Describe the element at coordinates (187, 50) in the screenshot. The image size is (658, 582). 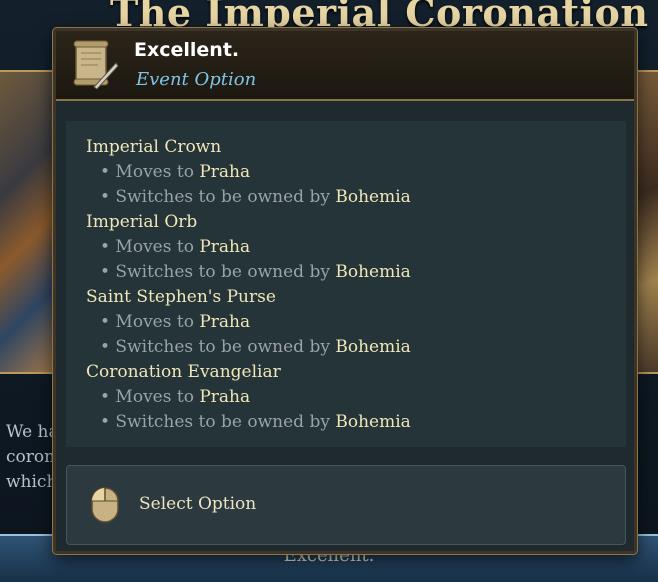
I see `tooltip-title: Excellent.` at that location.